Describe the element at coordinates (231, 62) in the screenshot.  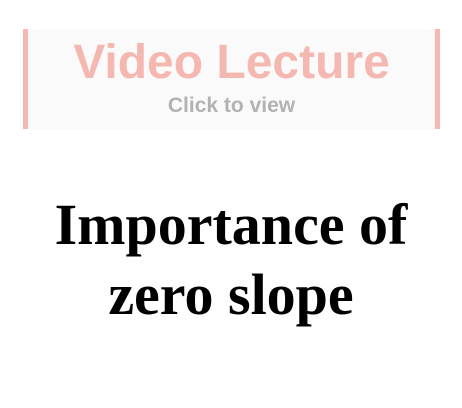
I see `video-lecture-label: Video Lecture` at that location.